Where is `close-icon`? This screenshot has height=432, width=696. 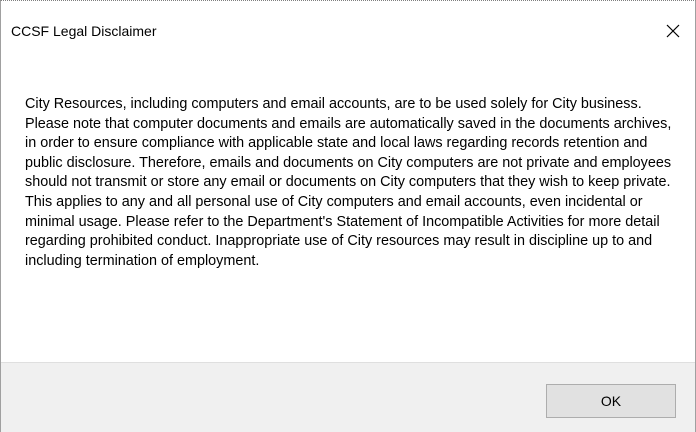
close-icon is located at coordinates (673, 31).